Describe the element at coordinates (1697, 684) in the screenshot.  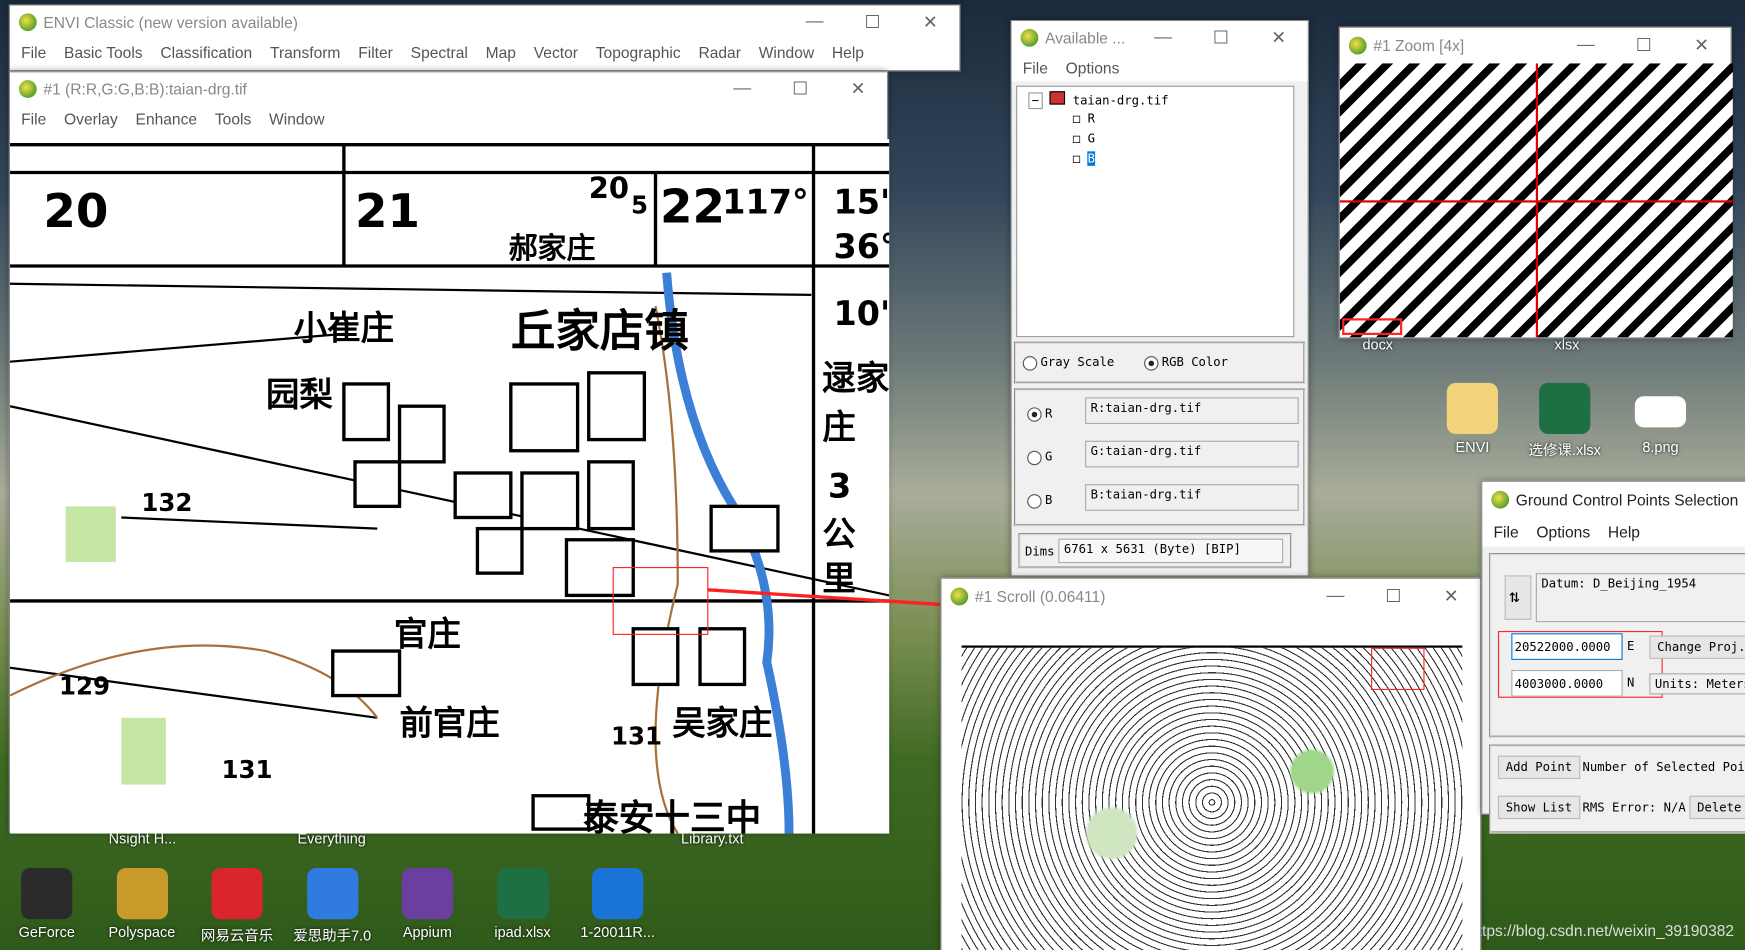
I see `units-field: Units: Meters` at that location.